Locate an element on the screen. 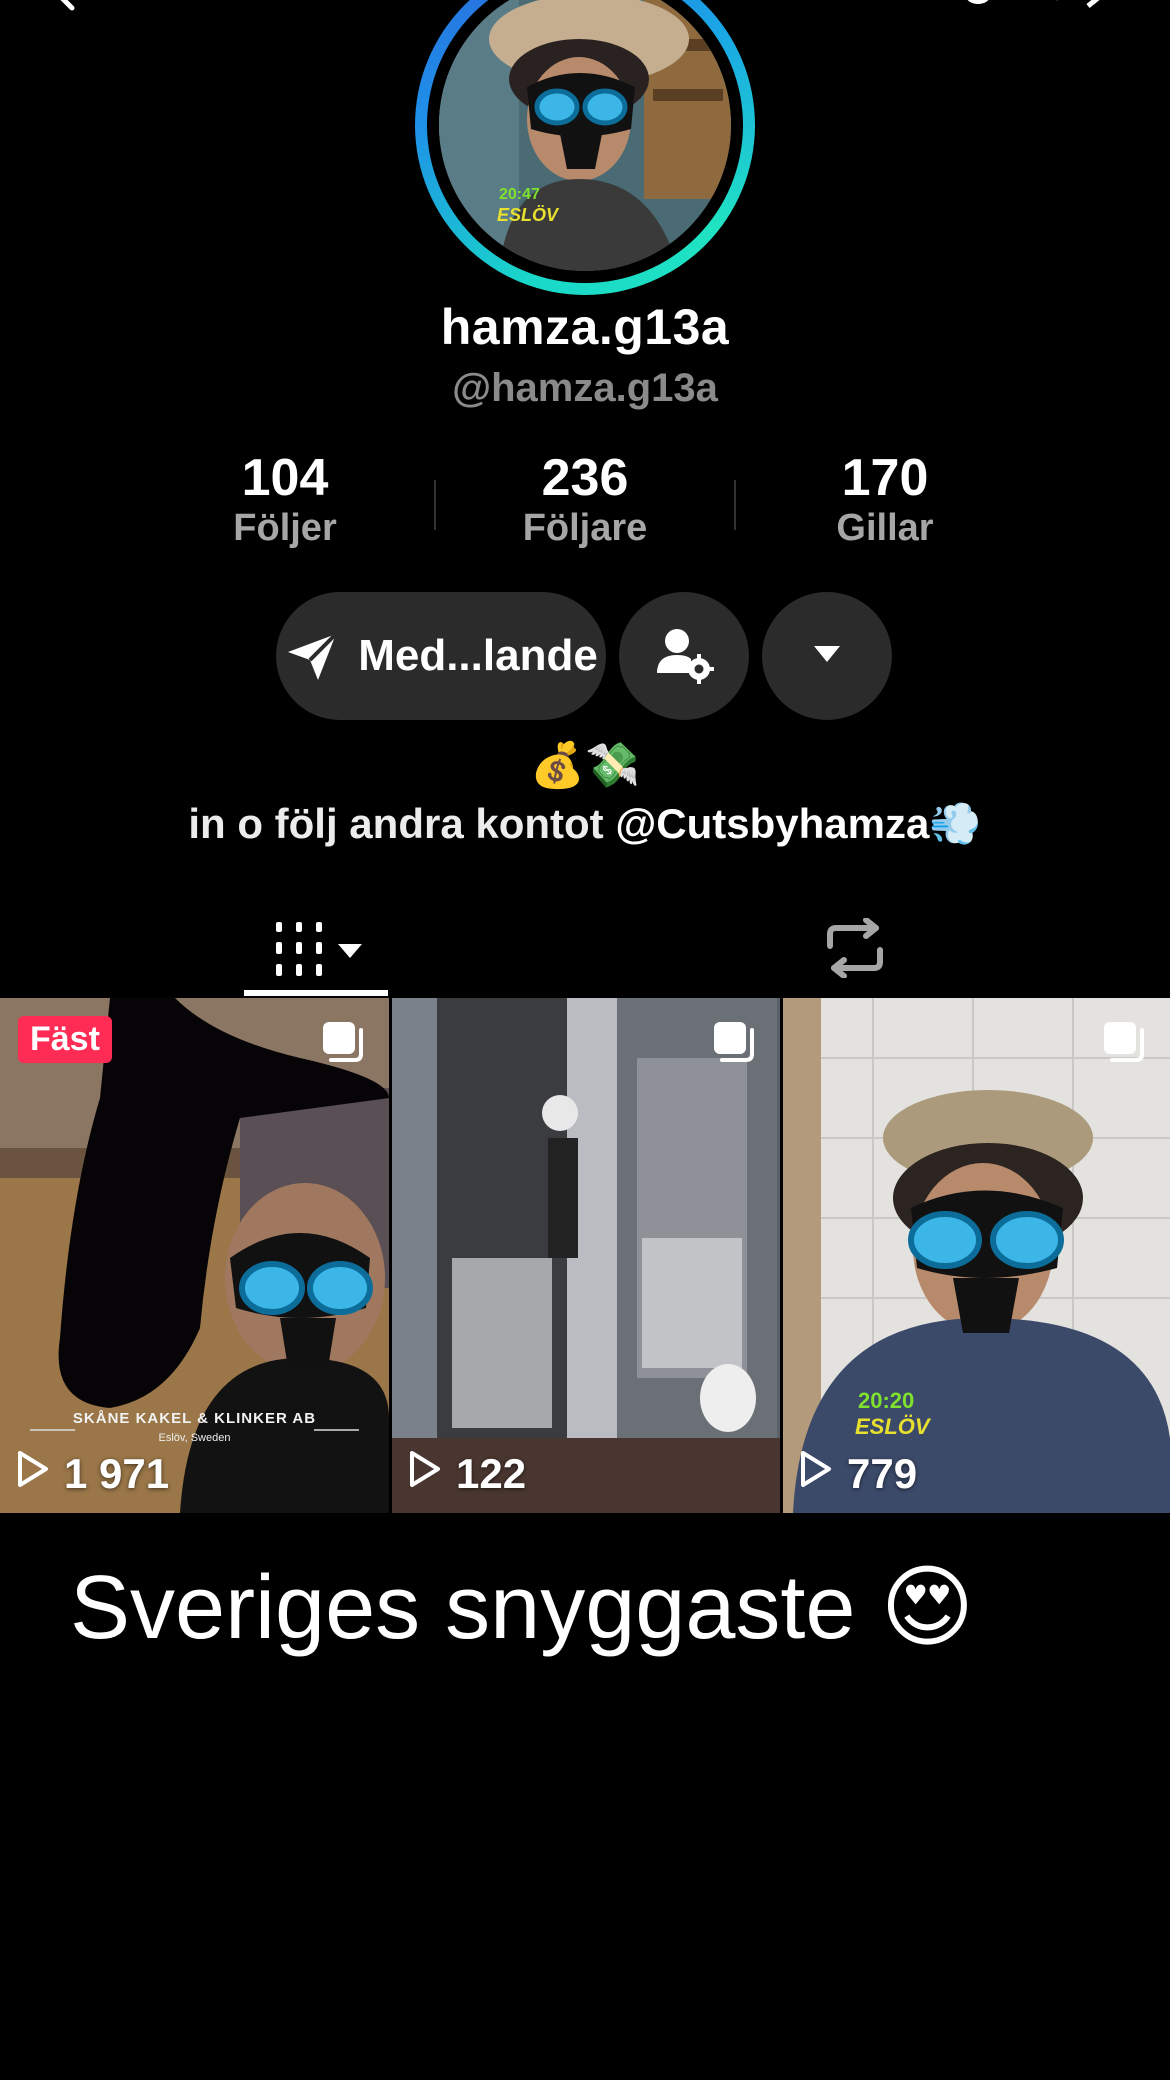 The image size is (1170, 2080). video-view-count: 779 is located at coordinates (858, 1474).